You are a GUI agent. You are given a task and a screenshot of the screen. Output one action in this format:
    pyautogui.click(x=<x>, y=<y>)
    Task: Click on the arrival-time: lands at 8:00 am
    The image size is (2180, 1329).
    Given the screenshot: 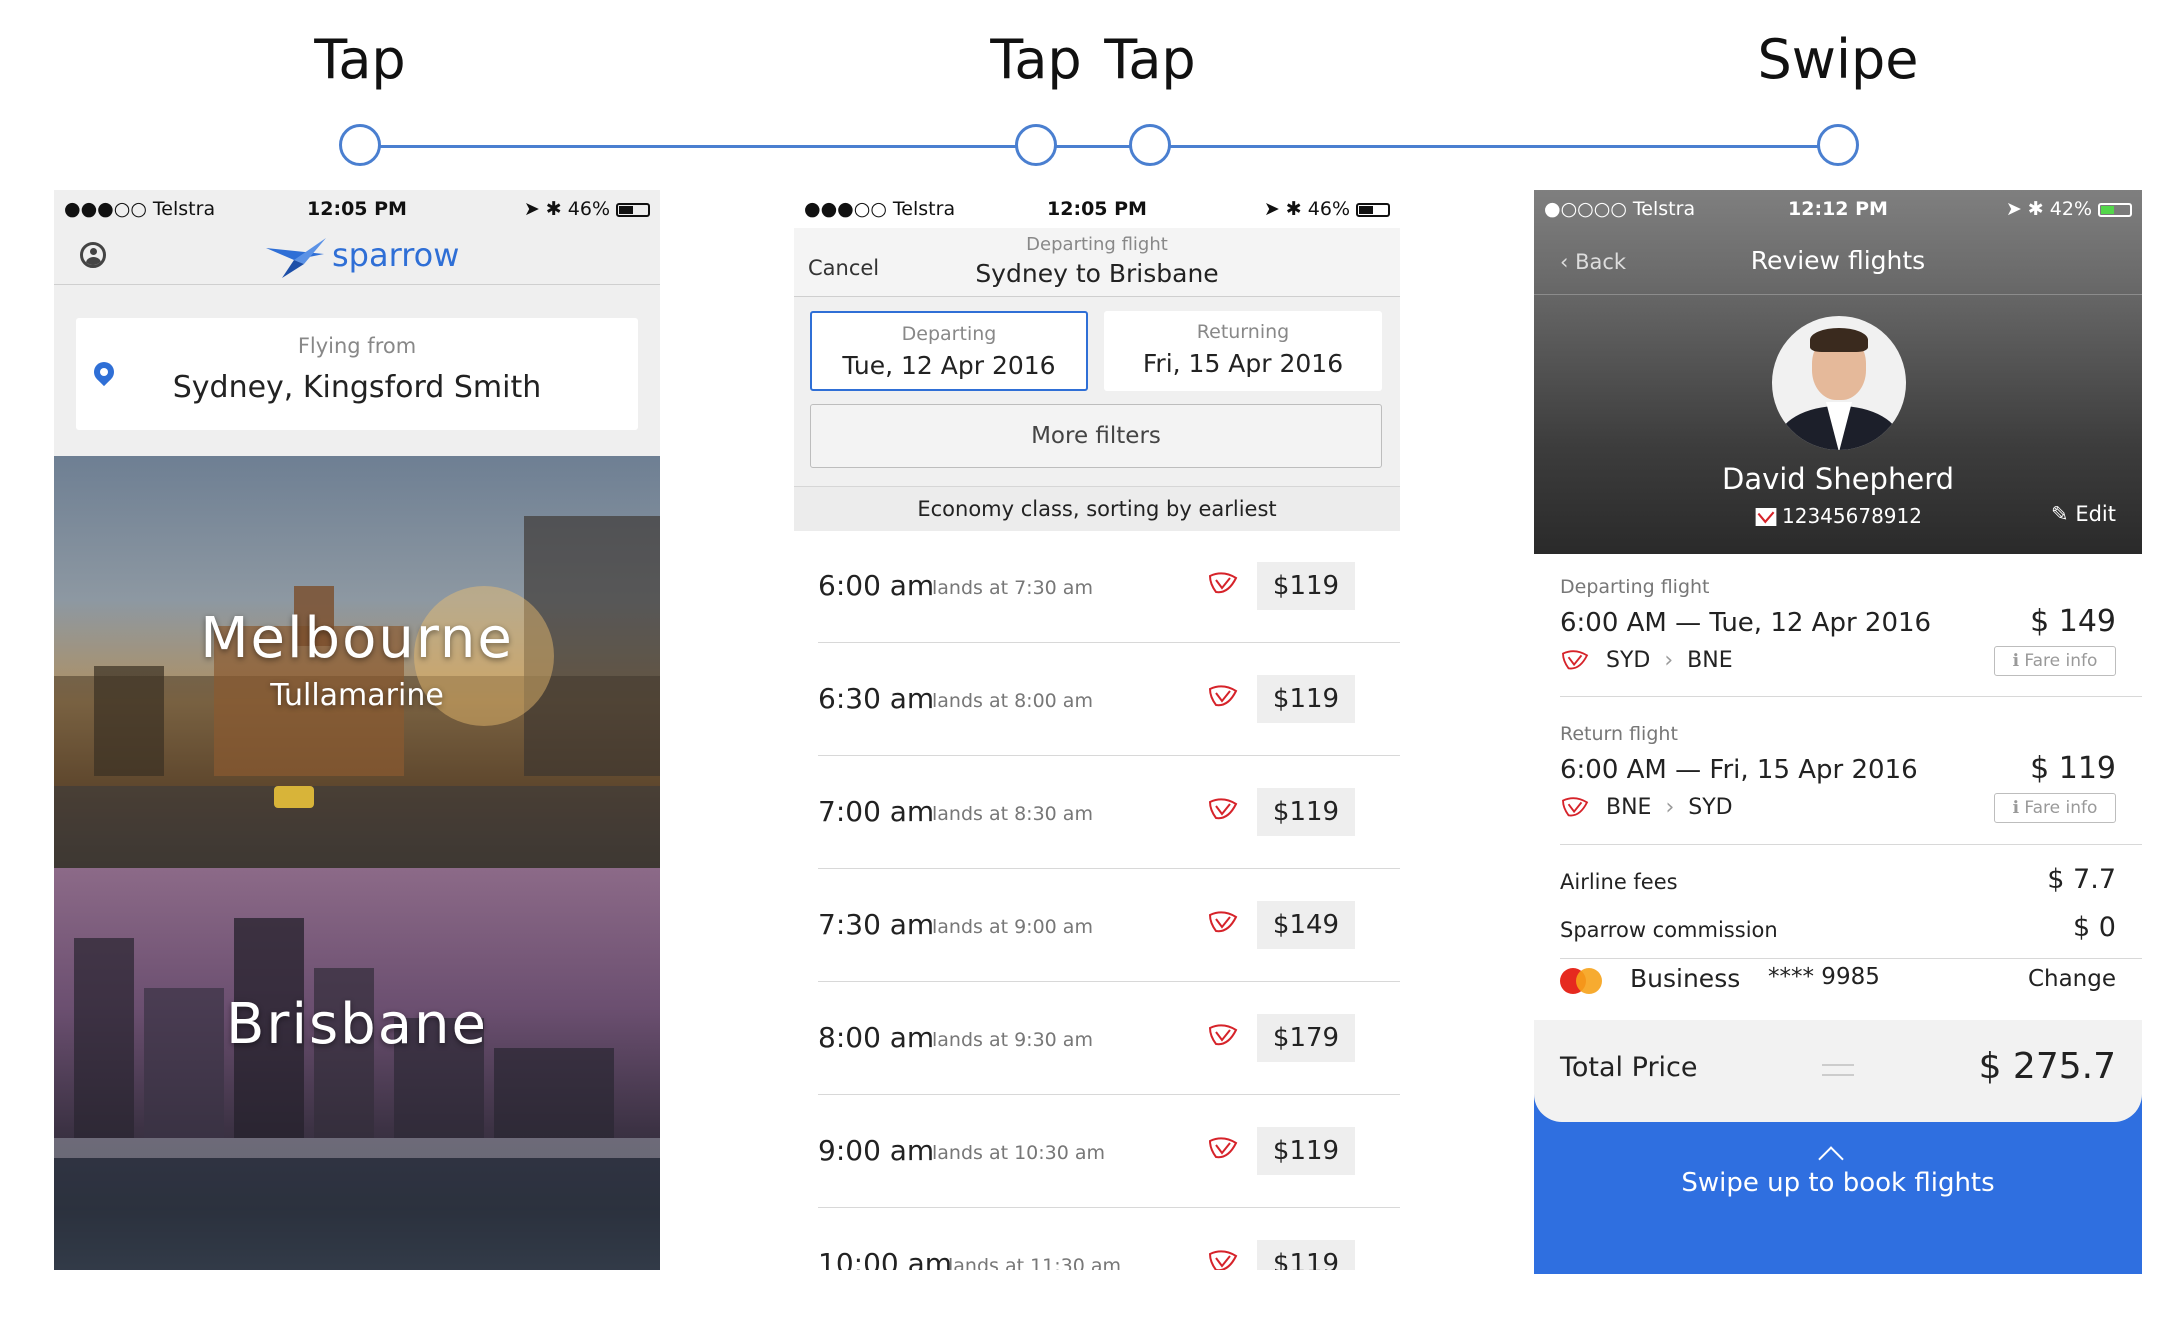 What is the action you would take?
    pyautogui.click(x=1012, y=701)
    